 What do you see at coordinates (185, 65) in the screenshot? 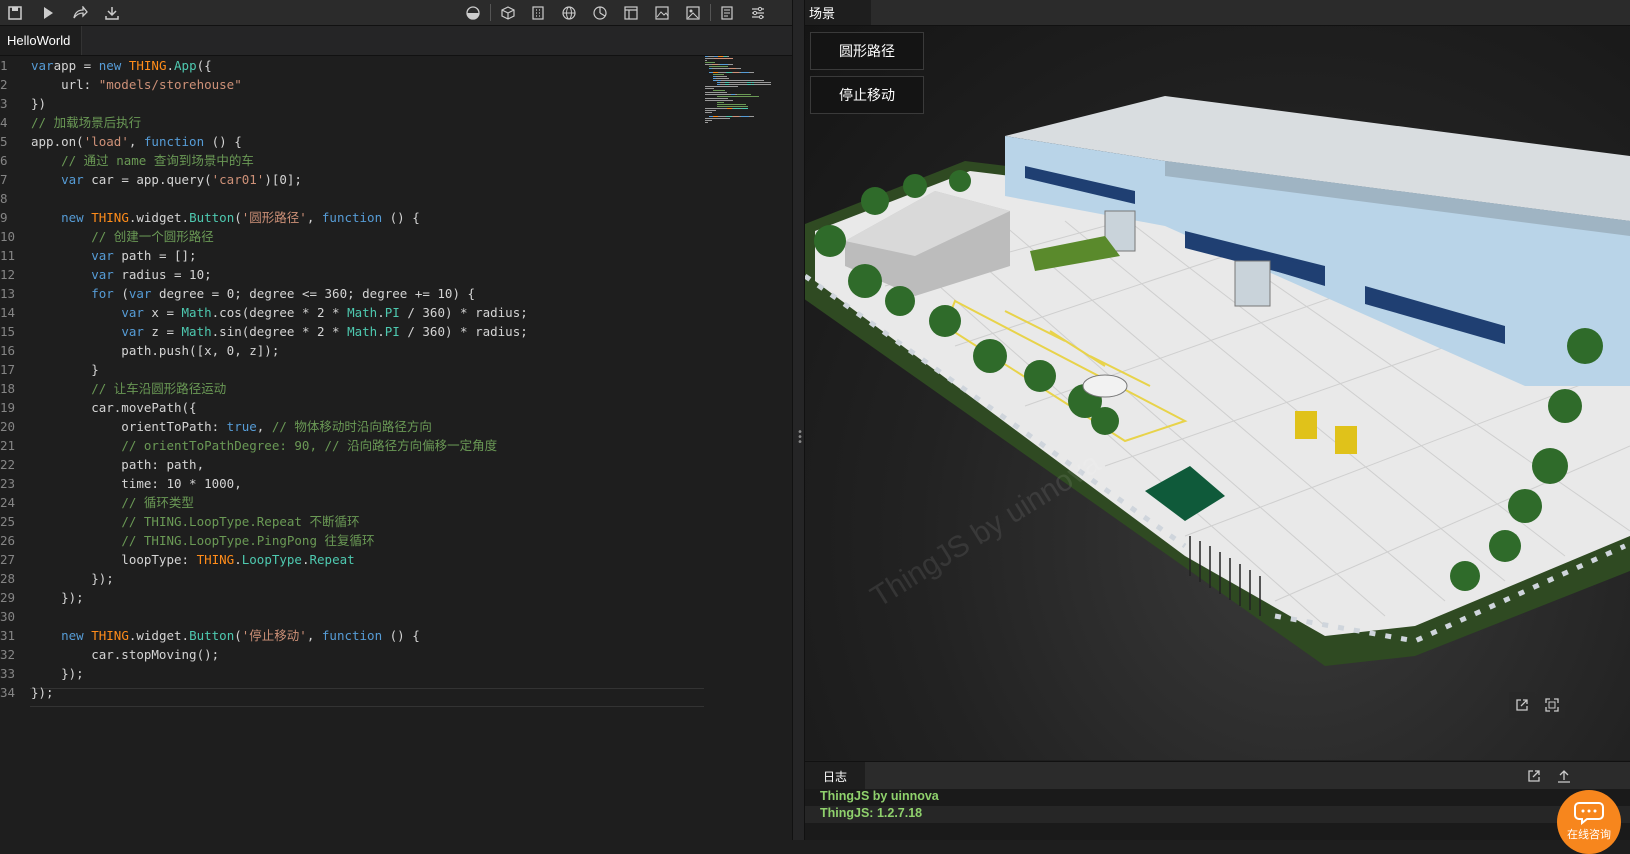
I see `code-token: App` at bounding box center [185, 65].